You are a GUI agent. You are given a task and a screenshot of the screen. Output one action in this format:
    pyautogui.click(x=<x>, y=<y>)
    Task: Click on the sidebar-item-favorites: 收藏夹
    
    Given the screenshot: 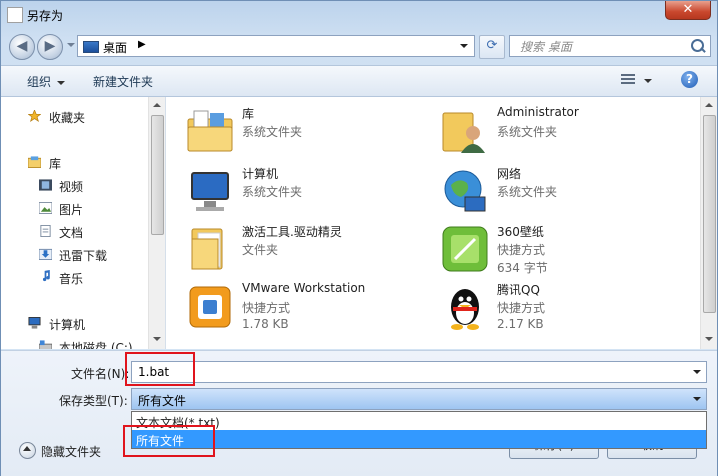 What is the action you would take?
    pyautogui.click(x=75, y=117)
    